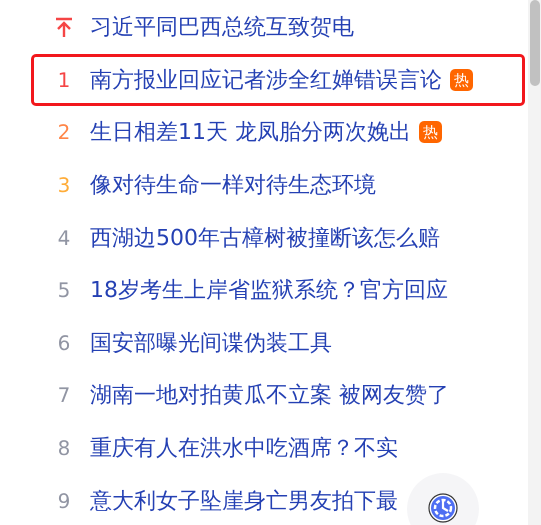  What do you see at coordinates (64, 185) in the screenshot?
I see `rank-number: 3` at bounding box center [64, 185].